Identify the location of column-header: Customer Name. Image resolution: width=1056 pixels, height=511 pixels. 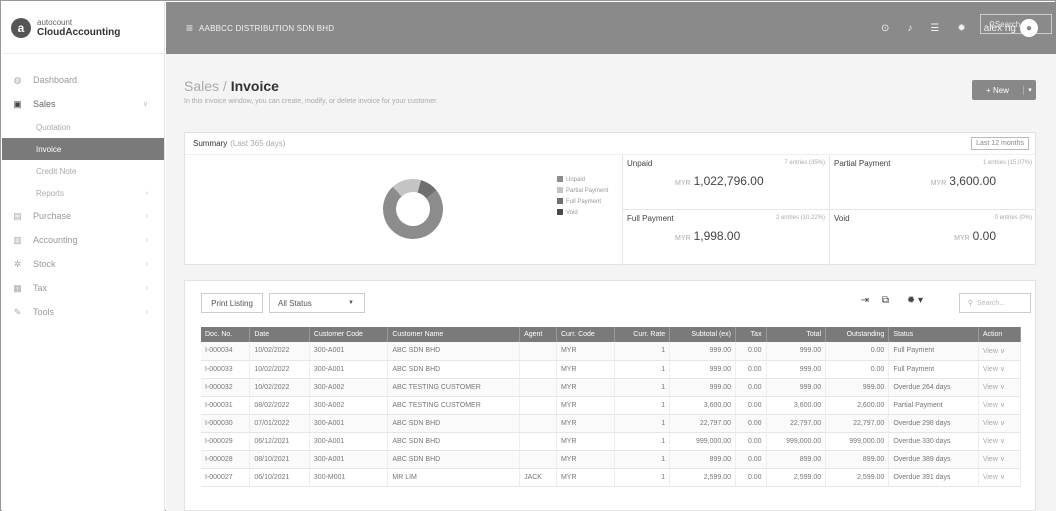
(454, 334).